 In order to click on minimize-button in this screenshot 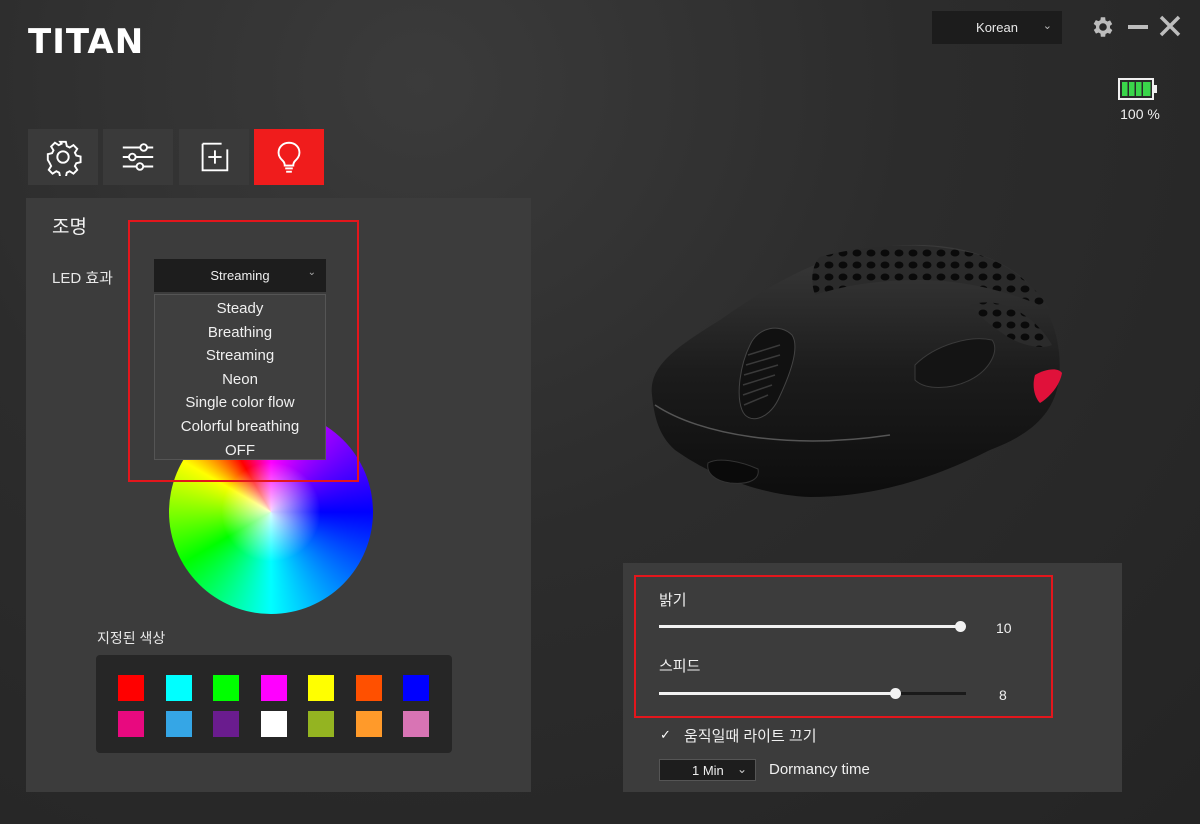, I will do `click(1138, 27)`.